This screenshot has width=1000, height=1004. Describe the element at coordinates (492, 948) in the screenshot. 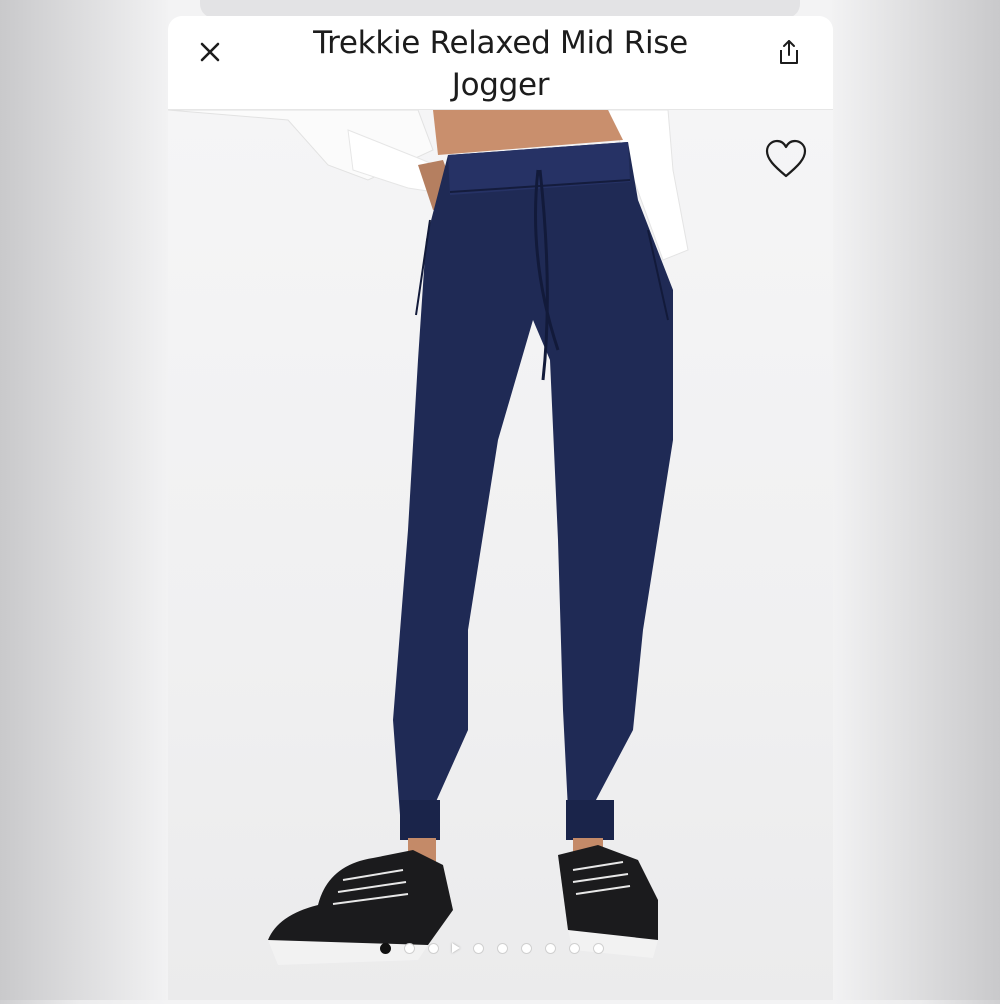

I see `carousel-indicator` at that location.